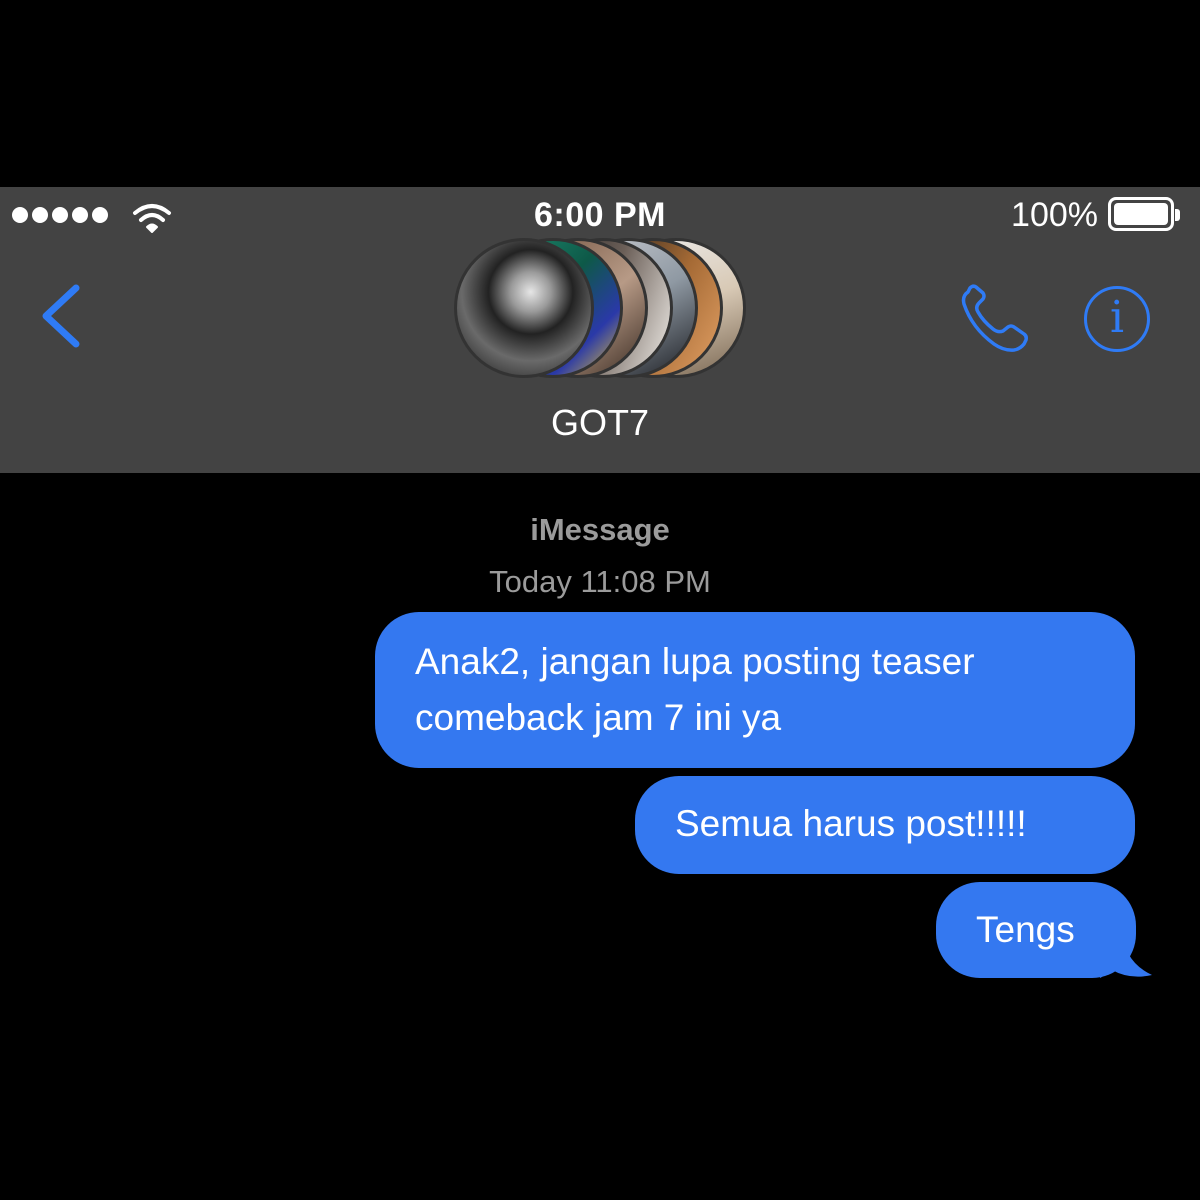  What do you see at coordinates (1054, 215) in the screenshot?
I see `battery-percent: 100%` at bounding box center [1054, 215].